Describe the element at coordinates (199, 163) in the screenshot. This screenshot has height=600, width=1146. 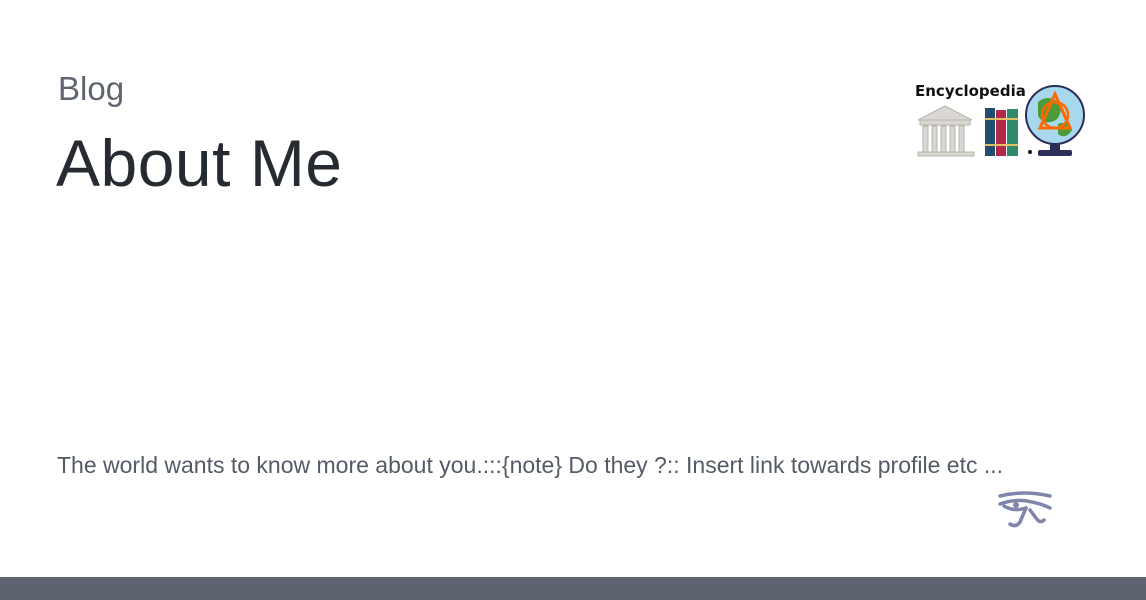
I see `page-title: About Me` at that location.